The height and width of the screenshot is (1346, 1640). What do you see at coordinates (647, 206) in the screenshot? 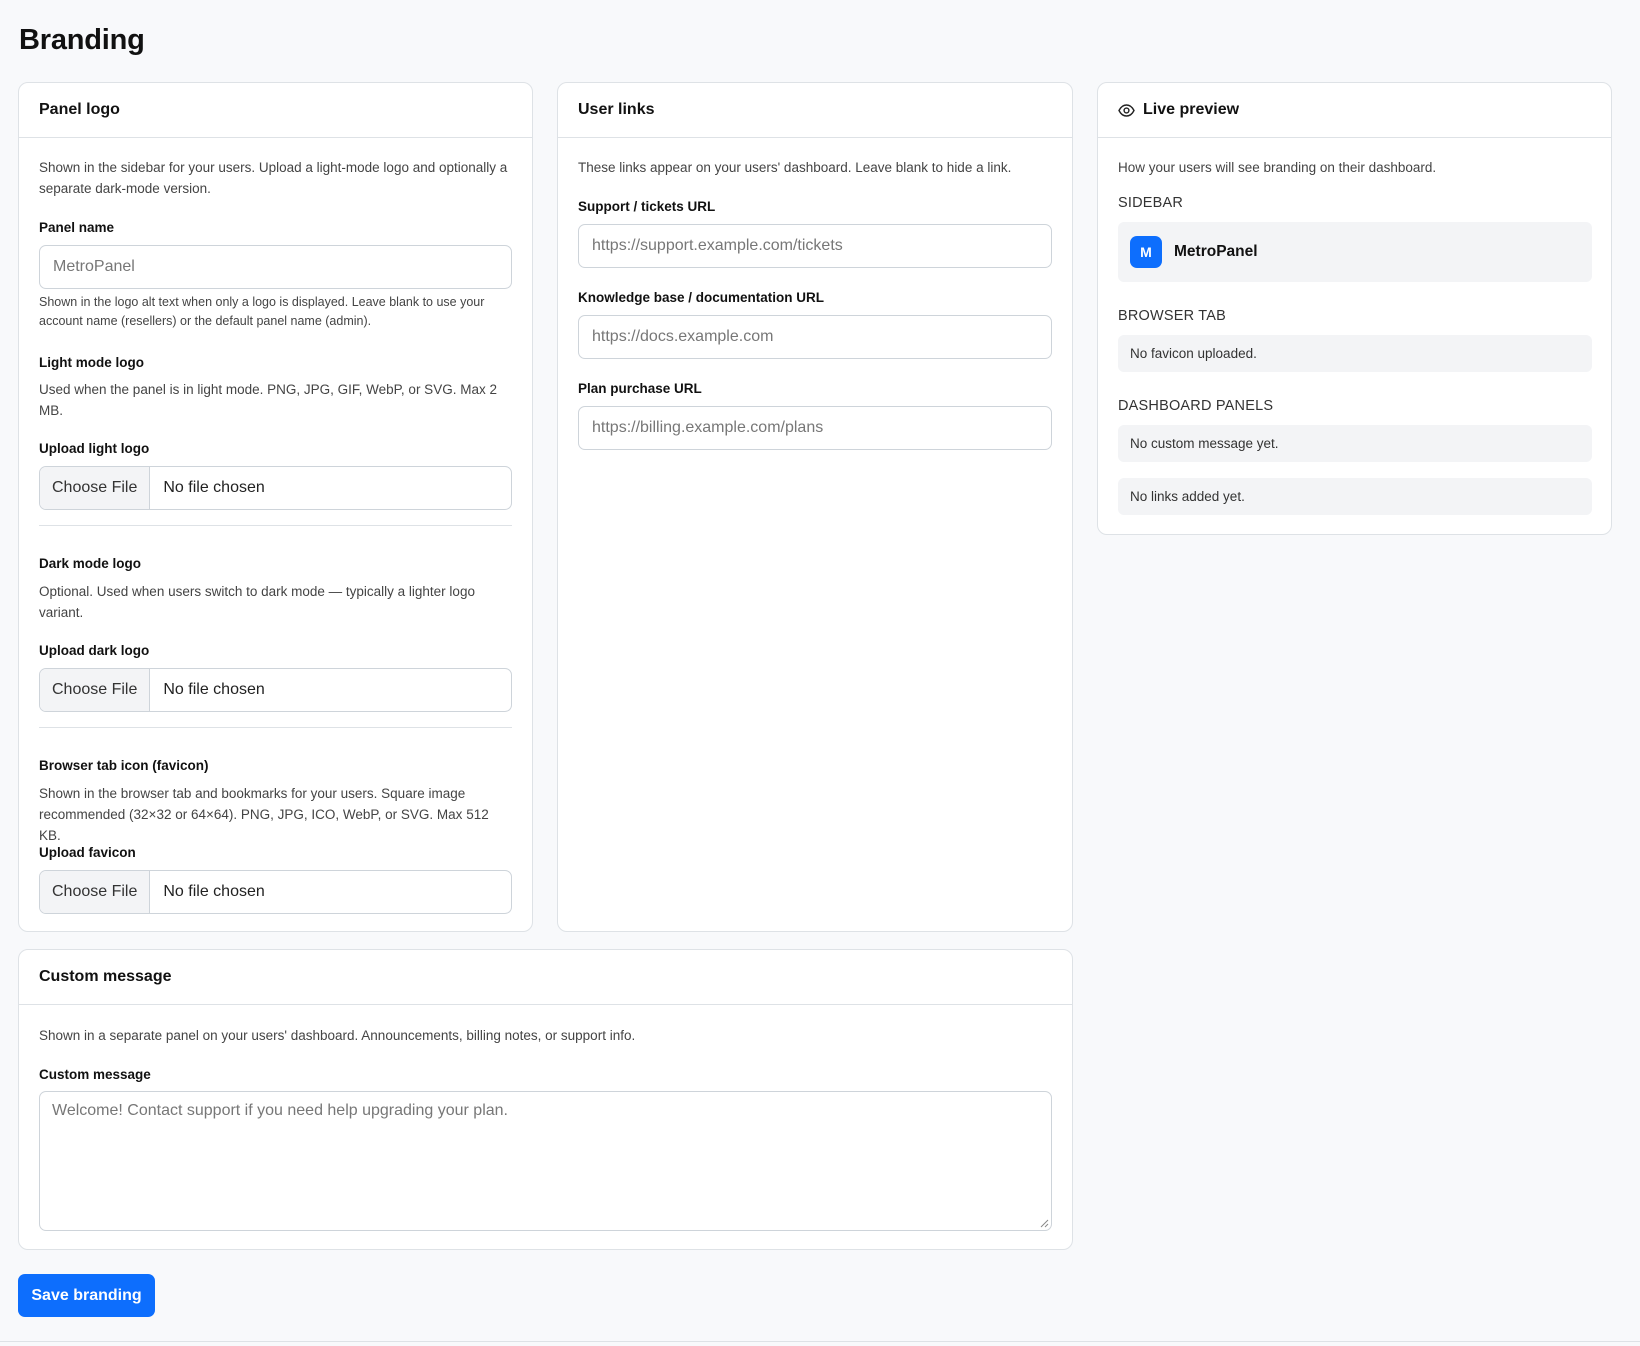
I see `support-url-label: Support / tickets URL` at bounding box center [647, 206].